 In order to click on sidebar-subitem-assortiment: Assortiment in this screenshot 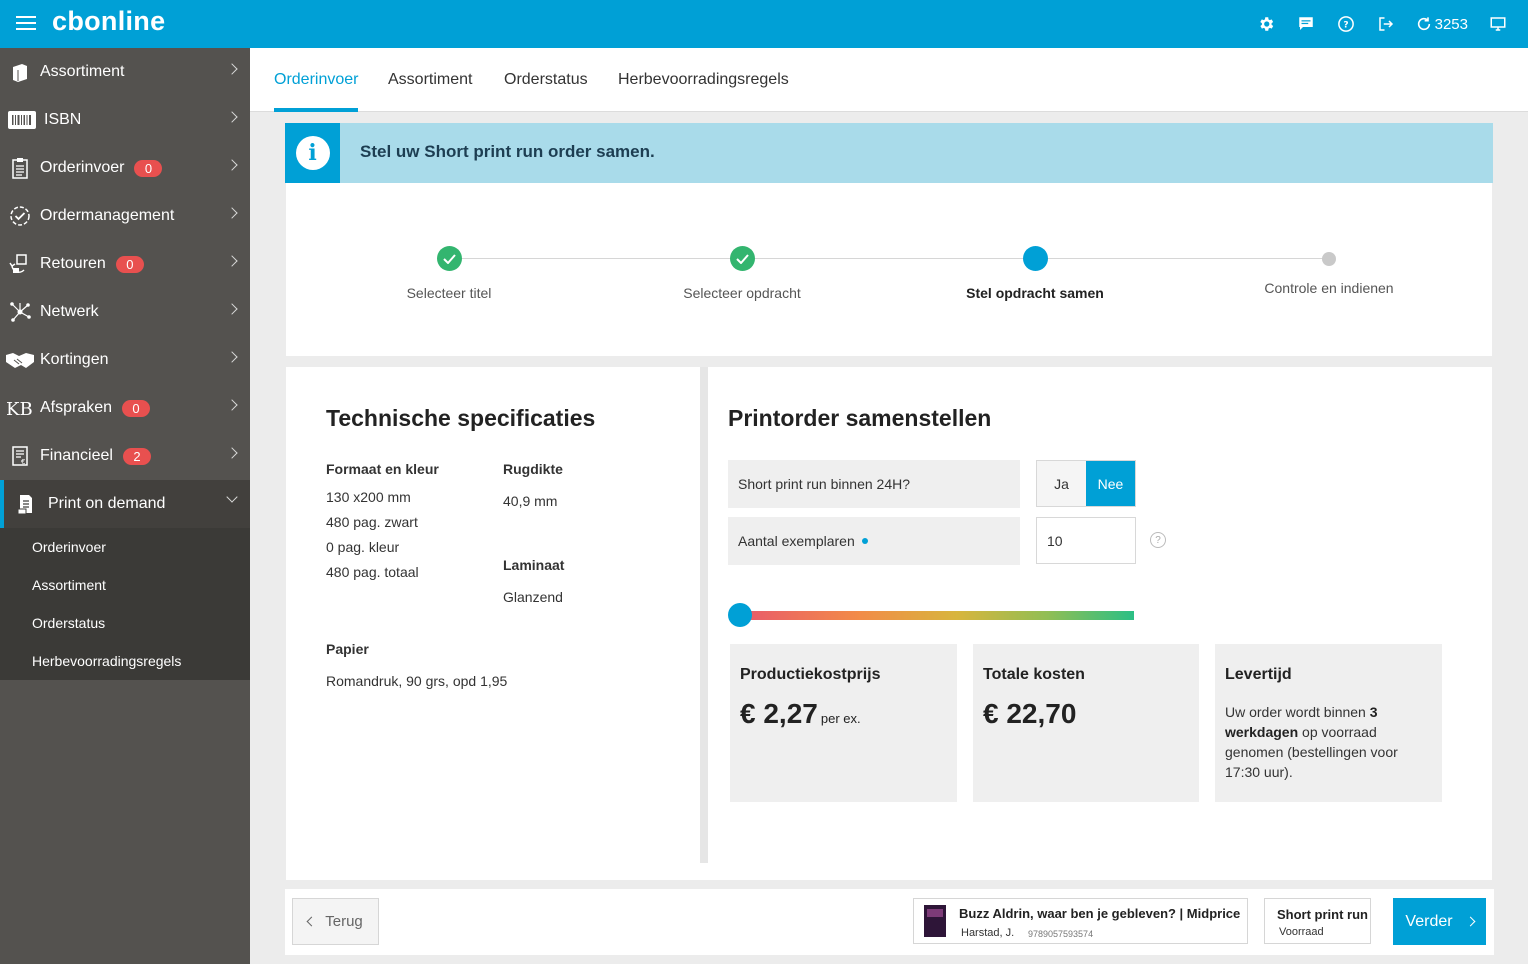, I will do `click(125, 585)`.